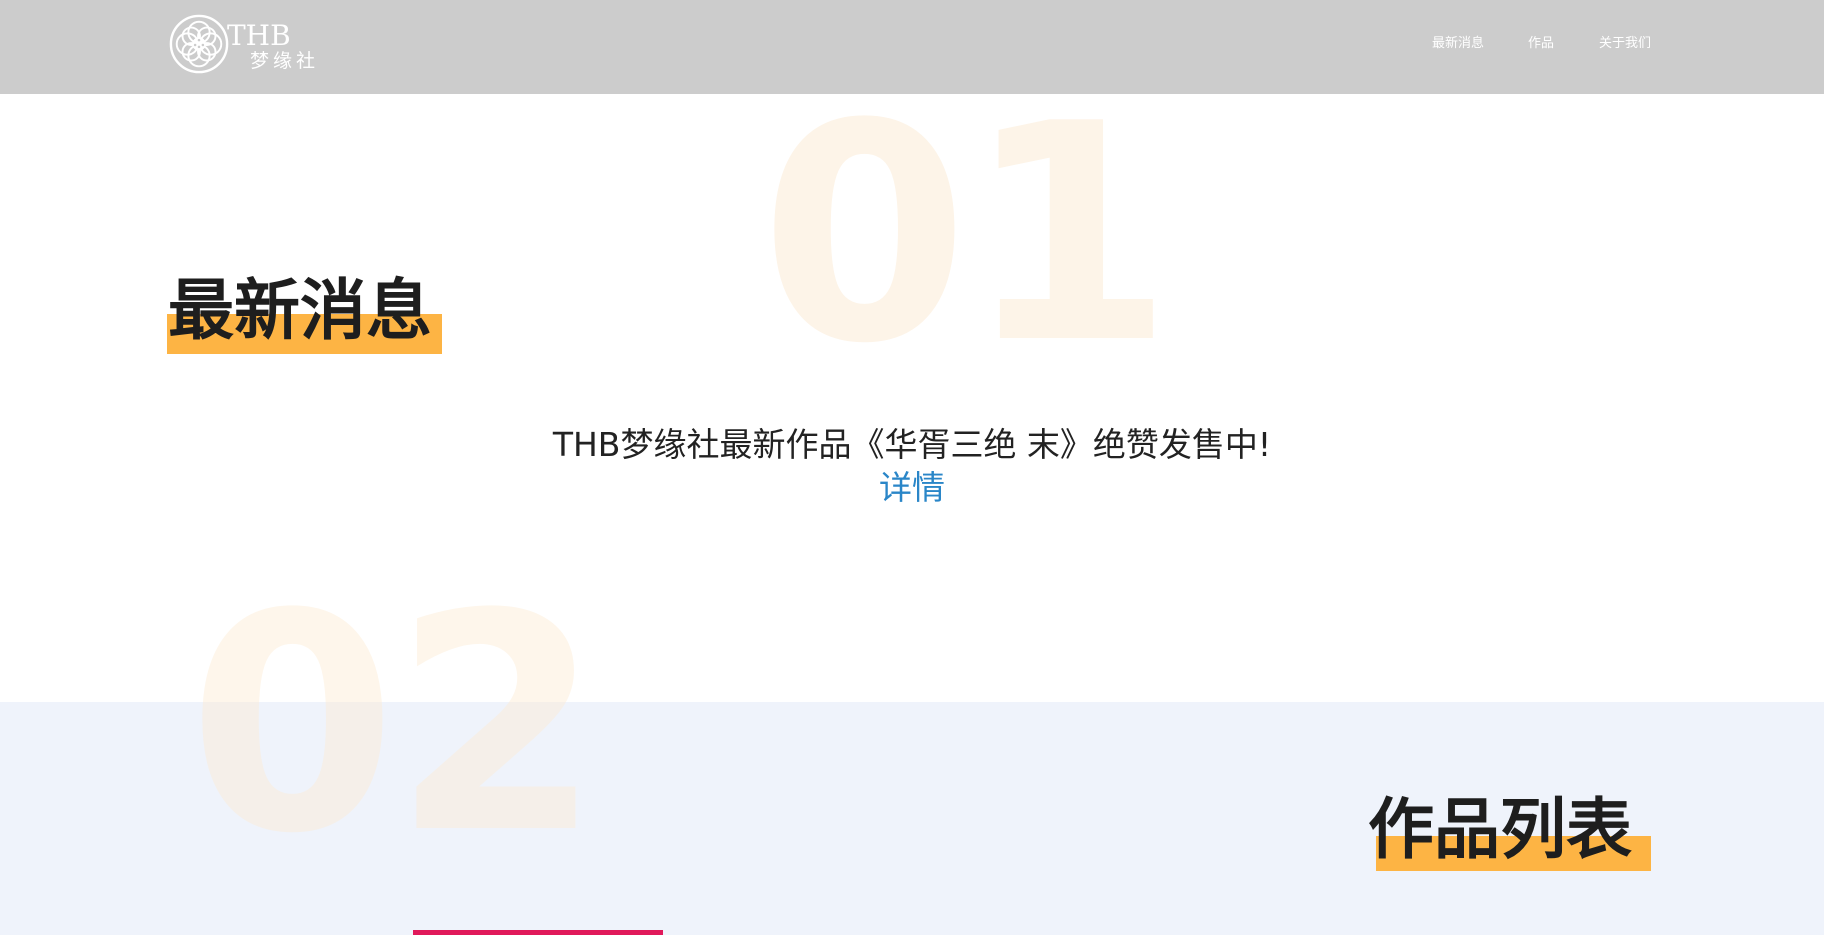 Image resolution: width=1824 pixels, height=935 pixels. I want to click on news-detail-link: 详情, so click(912, 487).